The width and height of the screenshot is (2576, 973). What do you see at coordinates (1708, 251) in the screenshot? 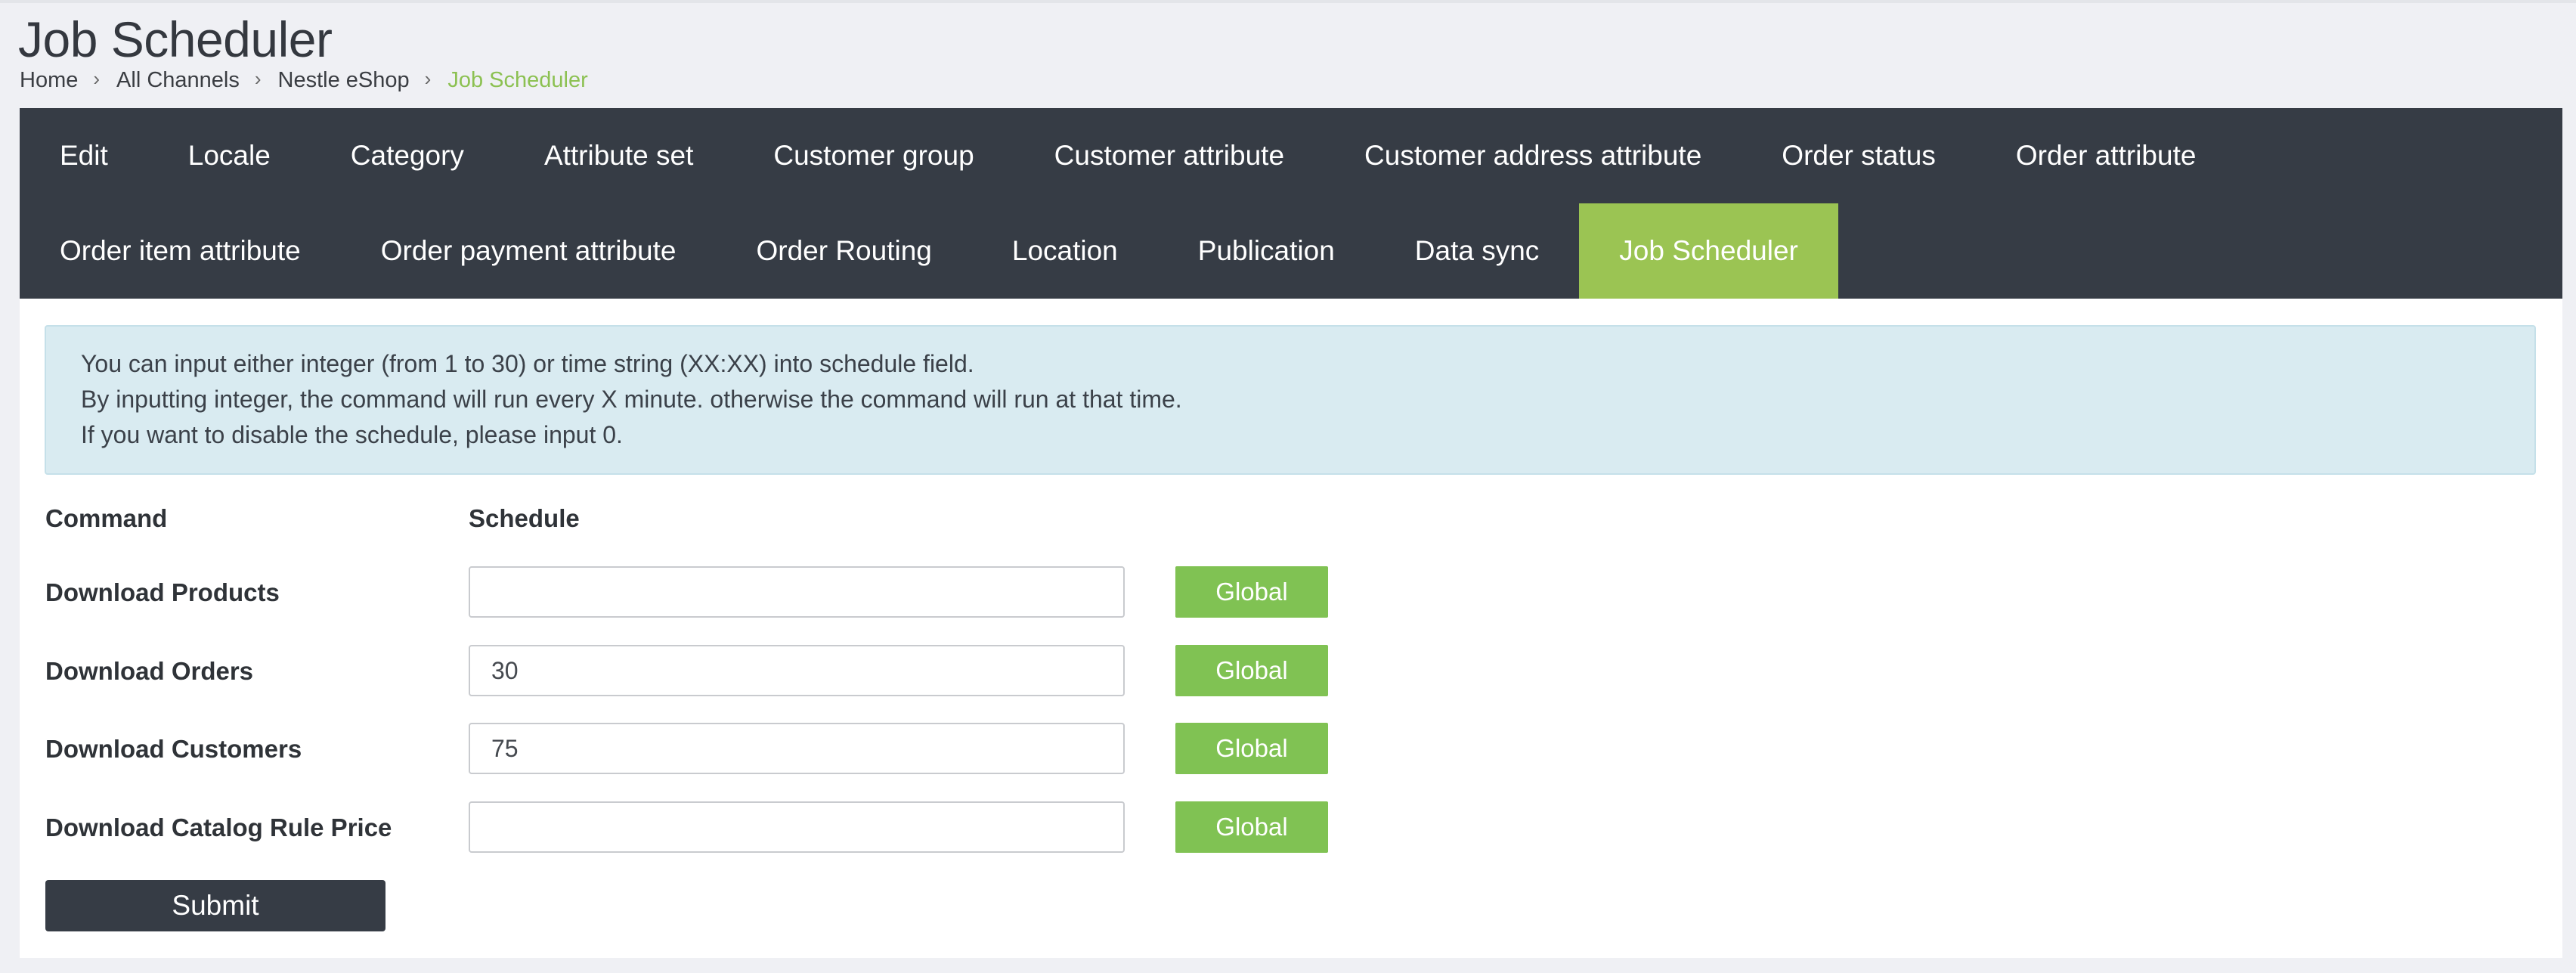
I see `tab-job-scheduler: Job Scheduler` at bounding box center [1708, 251].